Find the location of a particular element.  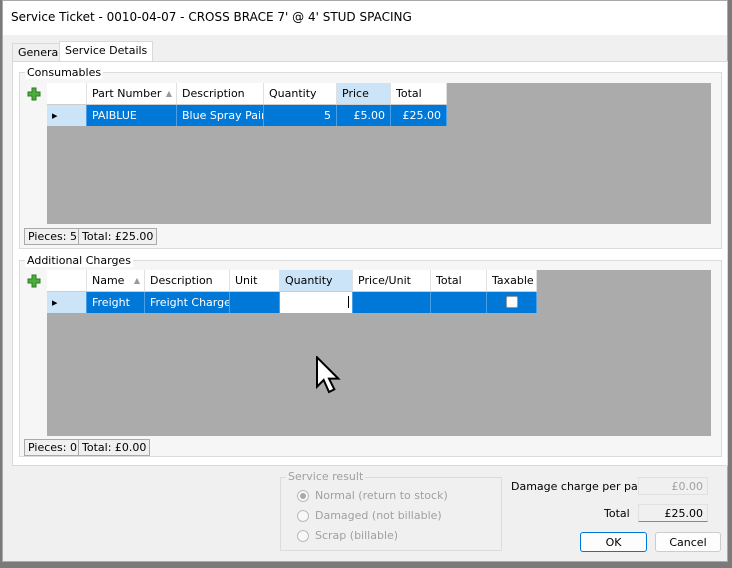

radio-scrap: Scrap (billable) is located at coordinates (347, 535).